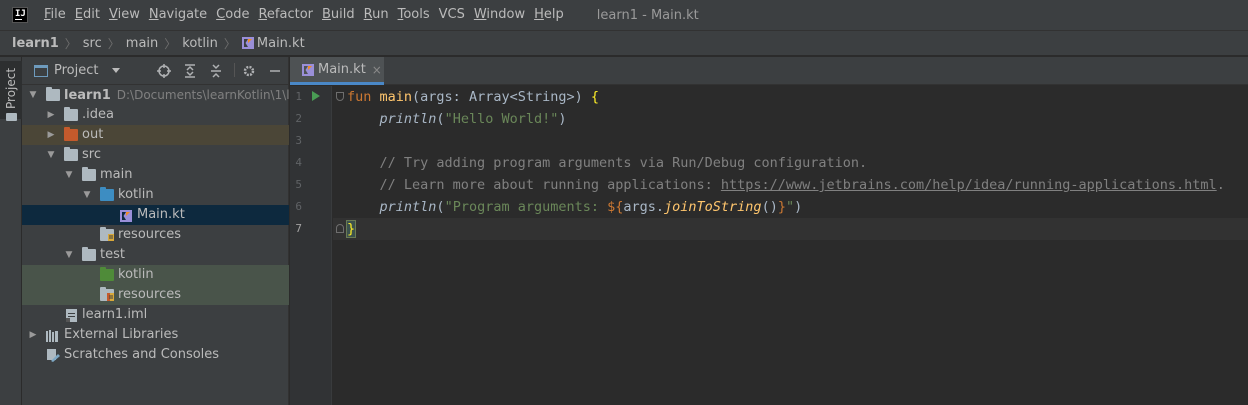 The image size is (1248, 405). Describe the element at coordinates (107, 274) in the screenshot. I see `test-folder-icon` at that location.